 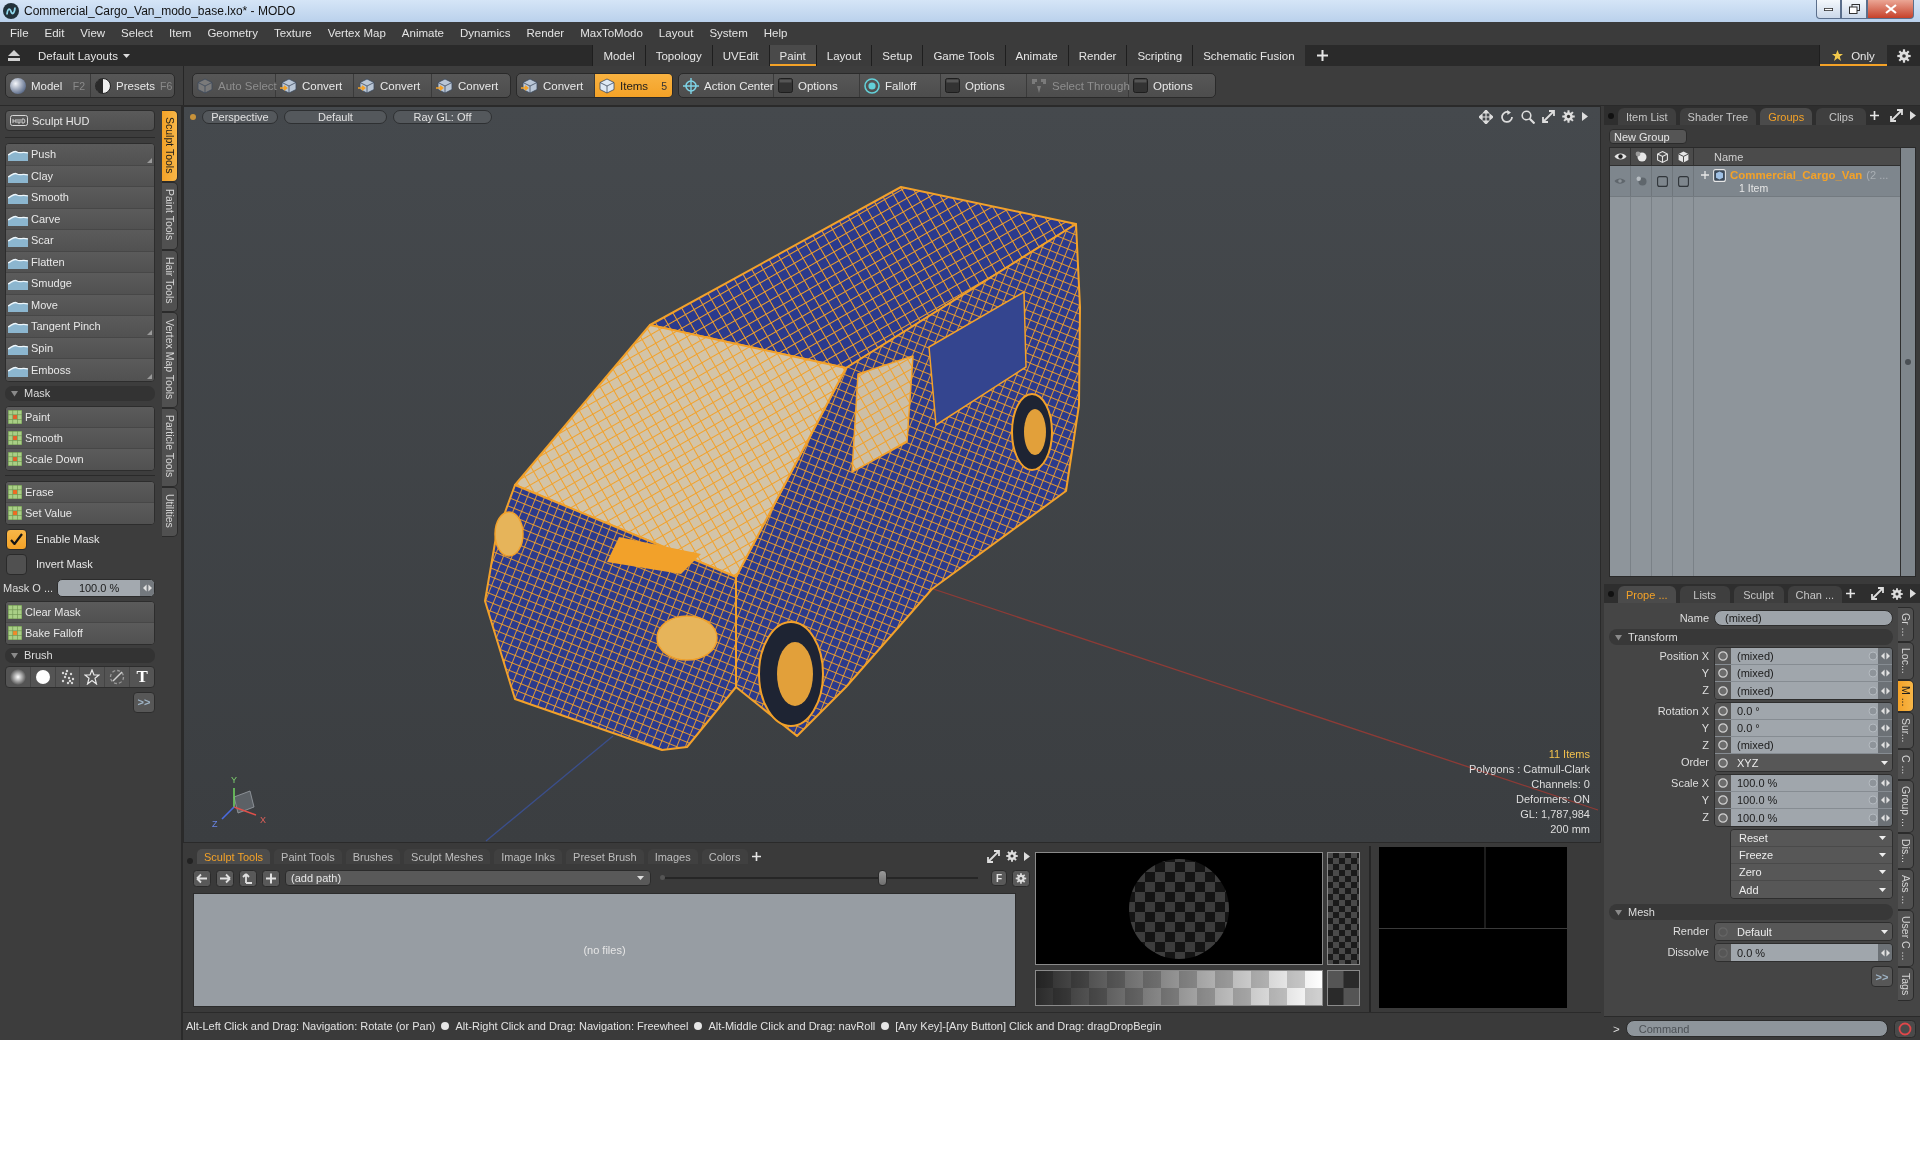 What do you see at coordinates (528, 856) in the screenshot?
I see `browser-tab: Image Inks` at bounding box center [528, 856].